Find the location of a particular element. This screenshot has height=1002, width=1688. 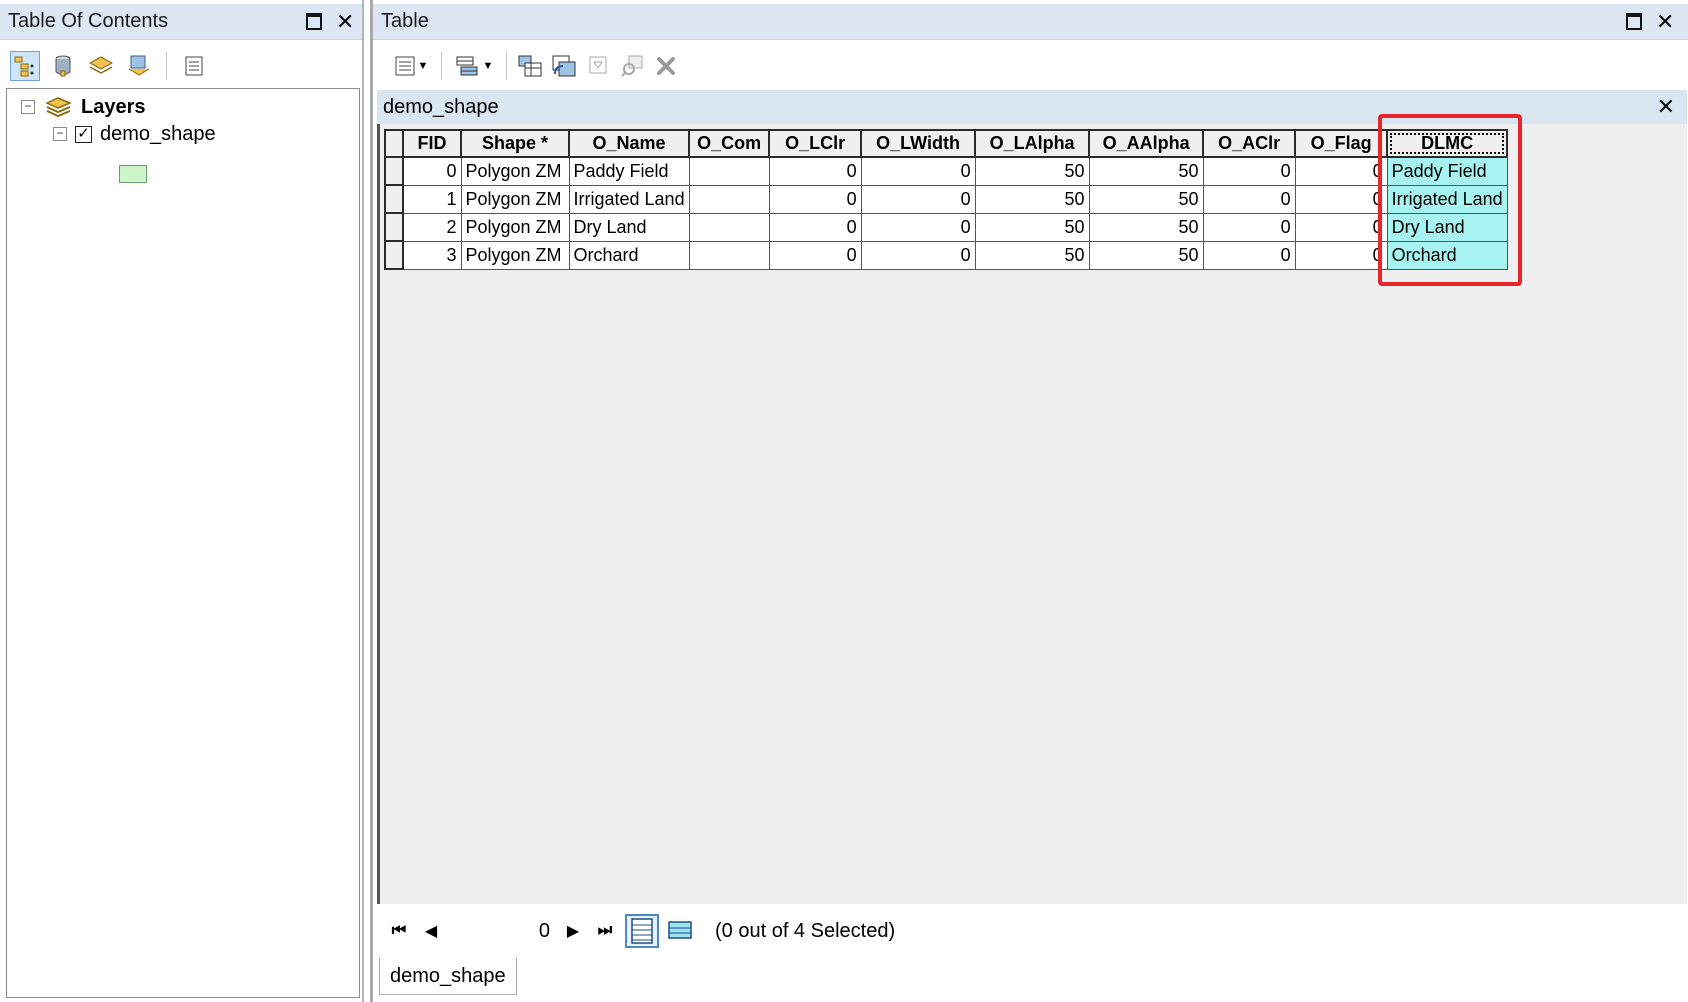

list-by-drawing-order-icon is located at coordinates (25, 66).